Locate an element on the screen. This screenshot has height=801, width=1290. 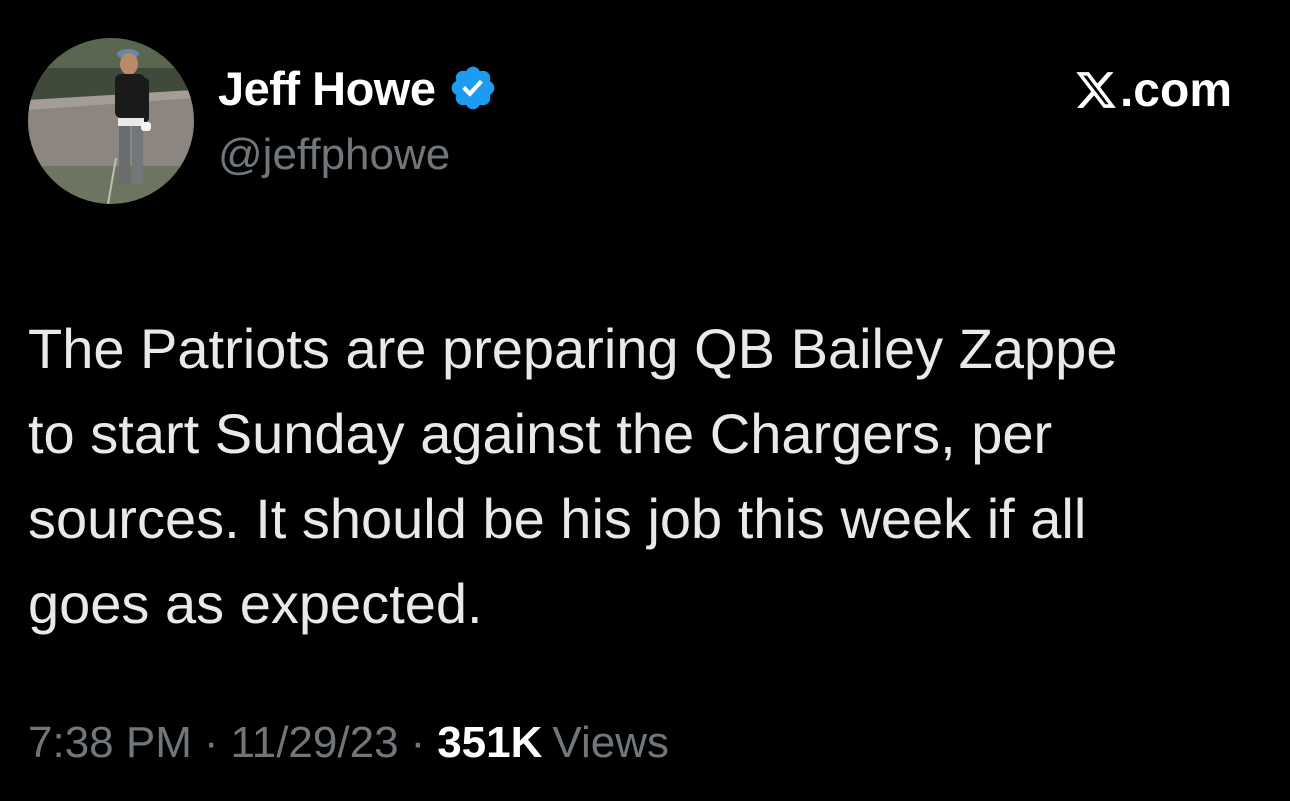
brand-mark: .com is located at coordinates (1153, 90).